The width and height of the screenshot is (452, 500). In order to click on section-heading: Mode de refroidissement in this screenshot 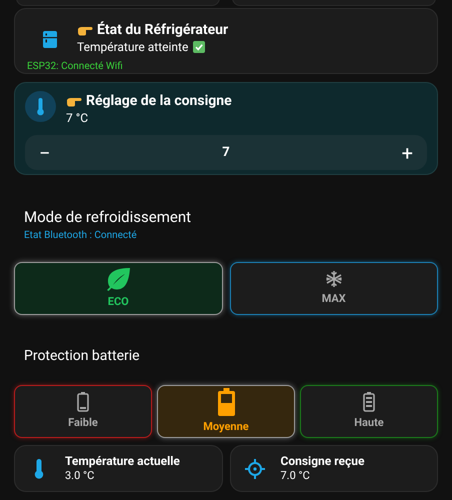, I will do `click(108, 217)`.